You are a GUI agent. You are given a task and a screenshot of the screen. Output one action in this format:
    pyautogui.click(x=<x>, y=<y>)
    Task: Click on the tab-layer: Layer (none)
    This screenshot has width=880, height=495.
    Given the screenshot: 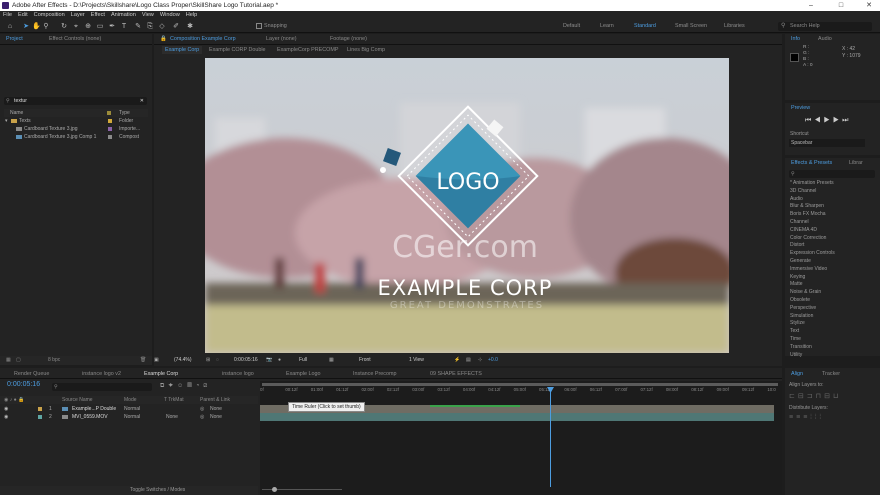 What is the action you would take?
    pyautogui.click(x=281, y=39)
    